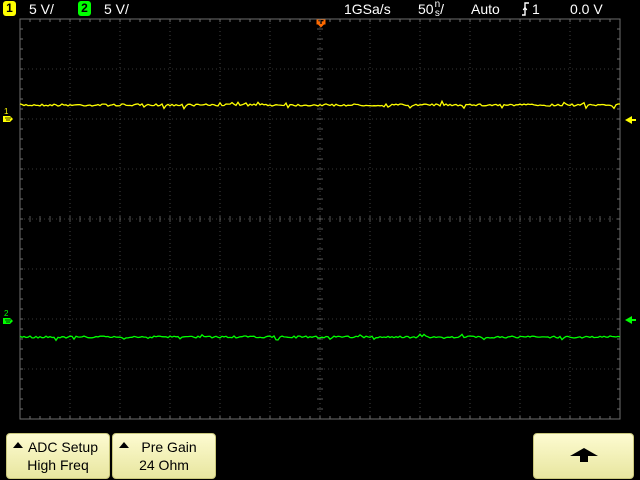  What do you see at coordinates (426, 9) in the screenshot?
I see `timebase-value: 50` at bounding box center [426, 9].